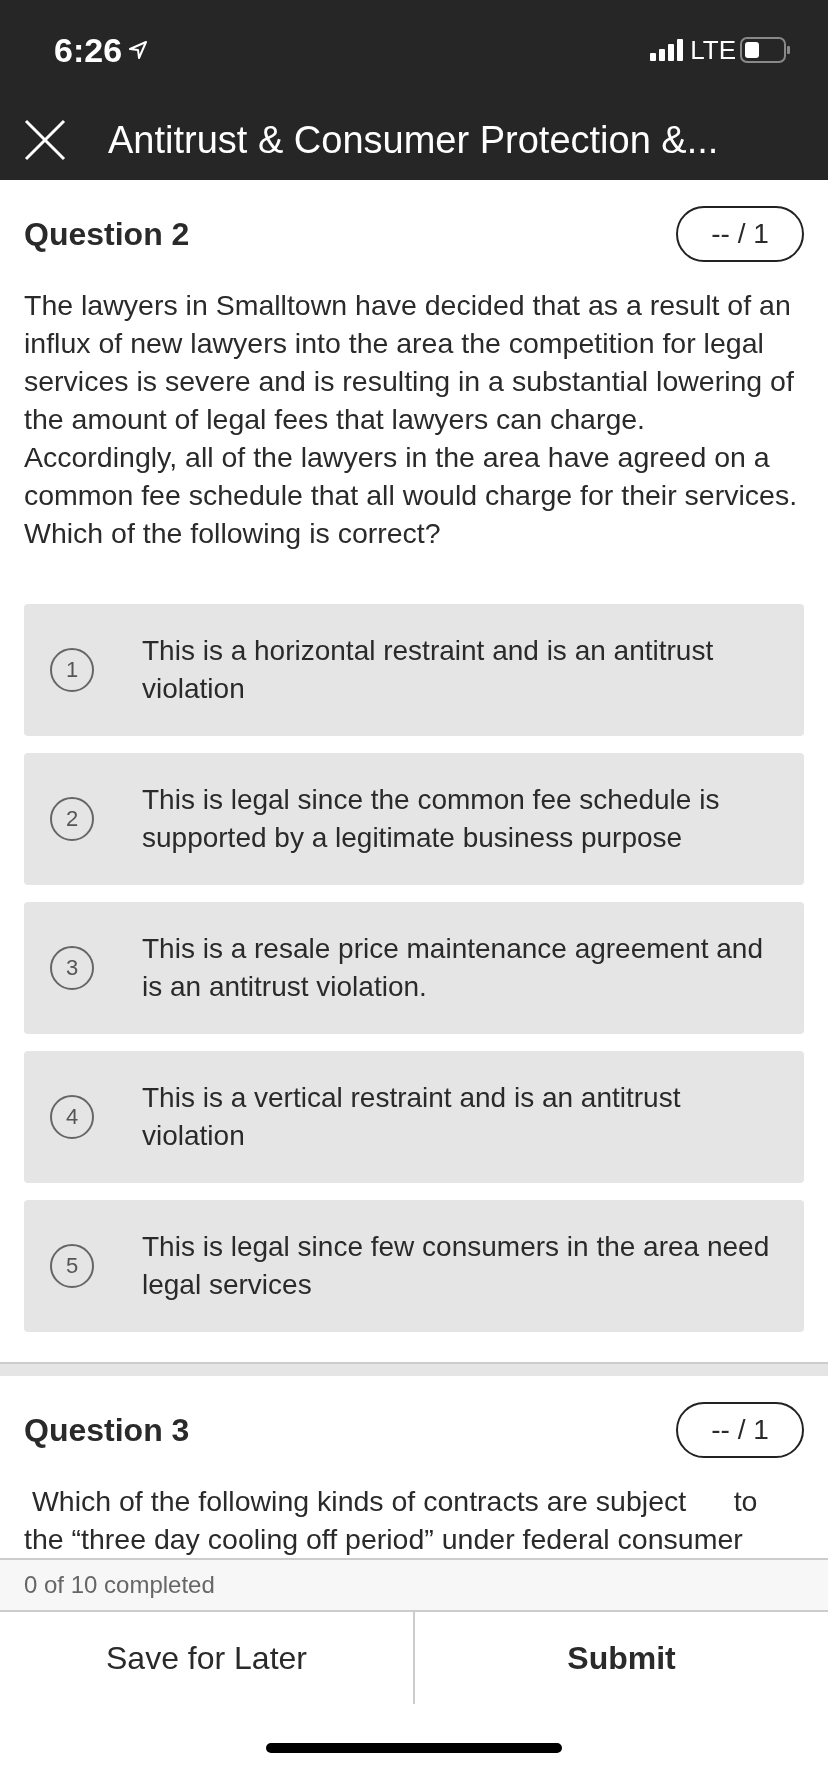 Image resolution: width=828 pixels, height=1792 pixels. What do you see at coordinates (431, 819) in the screenshot?
I see `option-text: This is legal since the common fee schedule is supported by a legitimate business purpose` at bounding box center [431, 819].